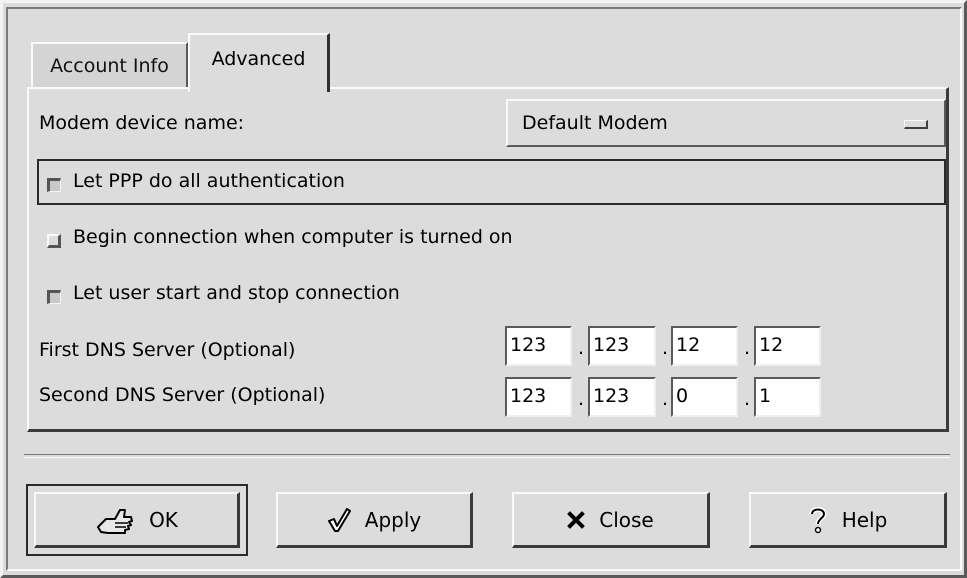  I want to click on x-close-icon, so click(576, 519).